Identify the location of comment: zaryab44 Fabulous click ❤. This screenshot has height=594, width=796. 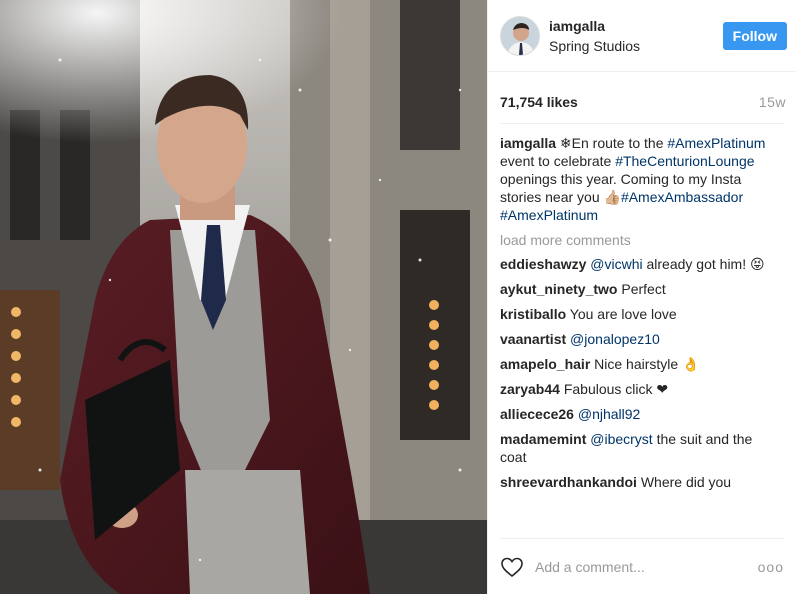
(640, 389).